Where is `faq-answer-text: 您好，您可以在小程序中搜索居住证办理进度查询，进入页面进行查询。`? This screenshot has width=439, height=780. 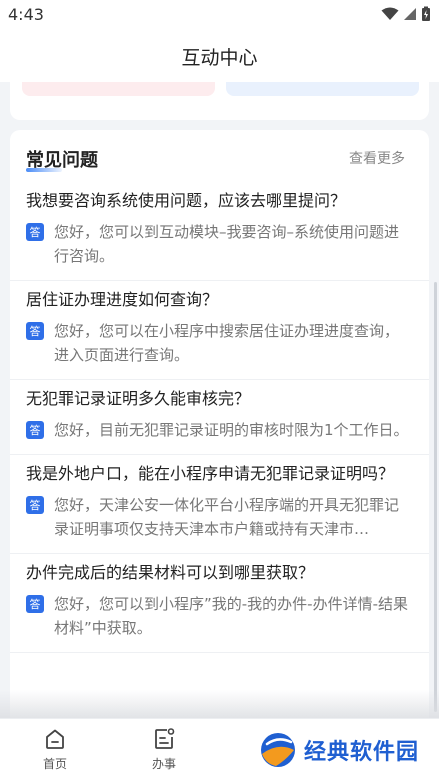
faq-answer-text: 您好，您可以在小程序中搜索居住证办理进度查询，进入页面进行查询。 is located at coordinates (227, 343).